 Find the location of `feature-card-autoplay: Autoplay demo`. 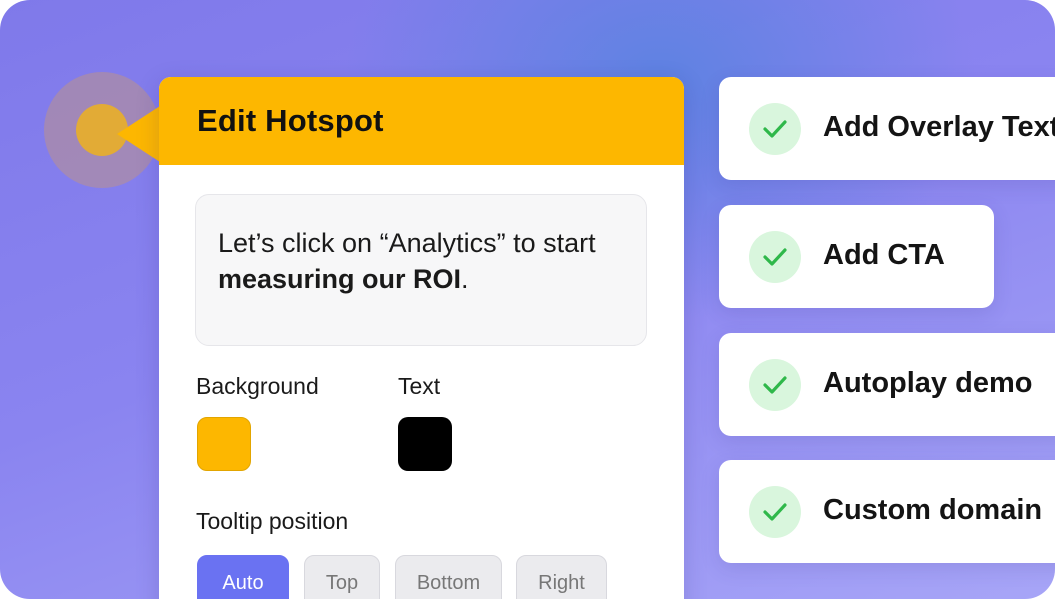

feature-card-autoplay: Autoplay demo is located at coordinates (887, 384).